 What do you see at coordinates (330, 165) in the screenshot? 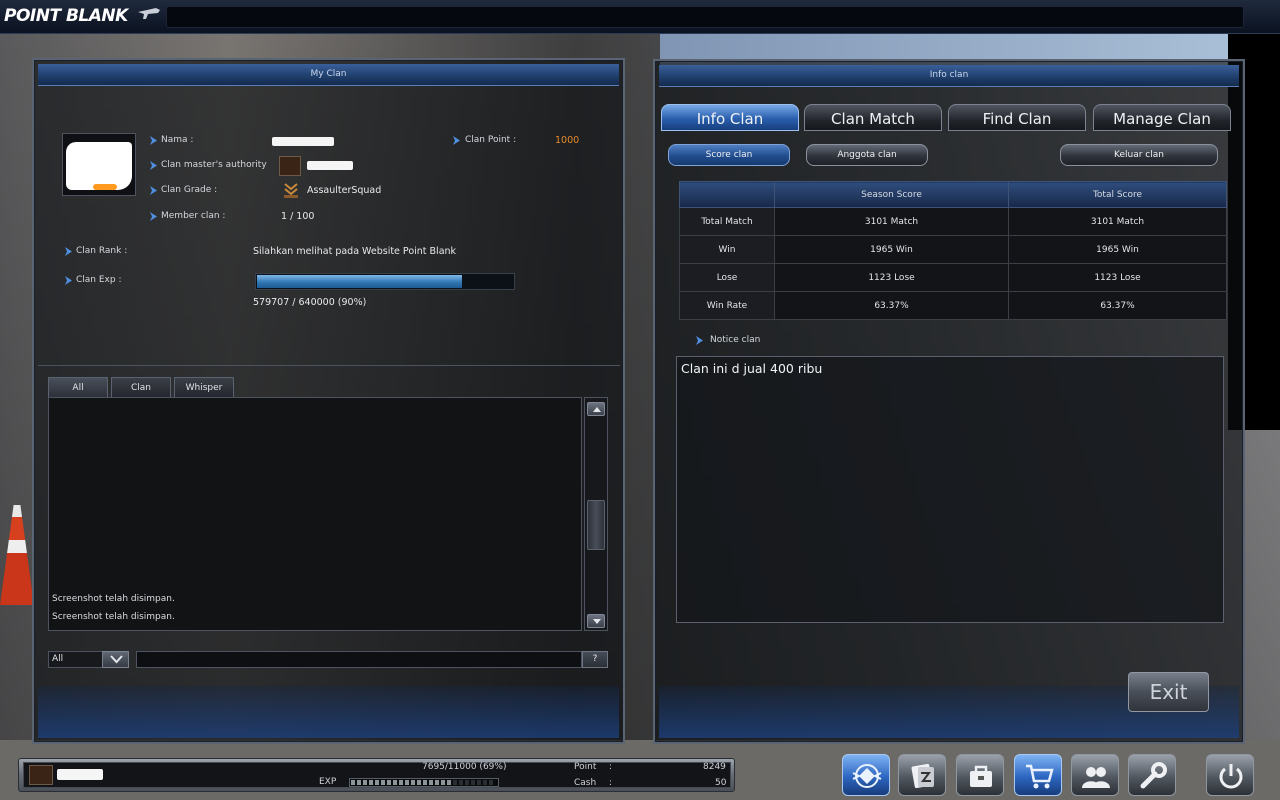
I see `master-name-hidden` at bounding box center [330, 165].